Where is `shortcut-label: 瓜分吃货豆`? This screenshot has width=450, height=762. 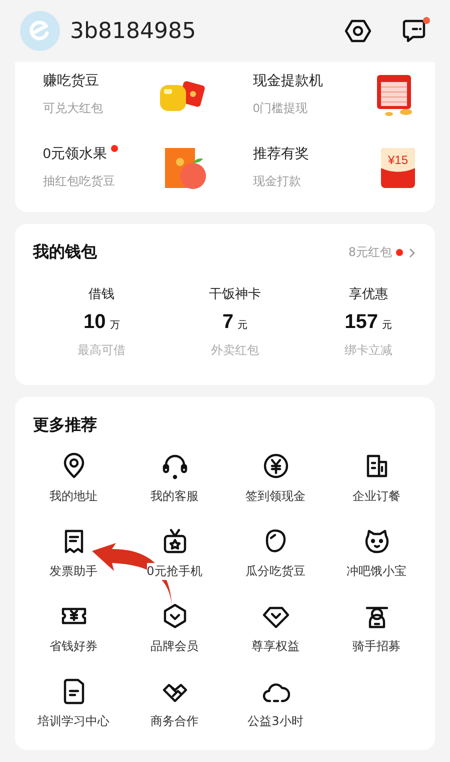 shortcut-label: 瓜分吃货豆 is located at coordinates (276, 571).